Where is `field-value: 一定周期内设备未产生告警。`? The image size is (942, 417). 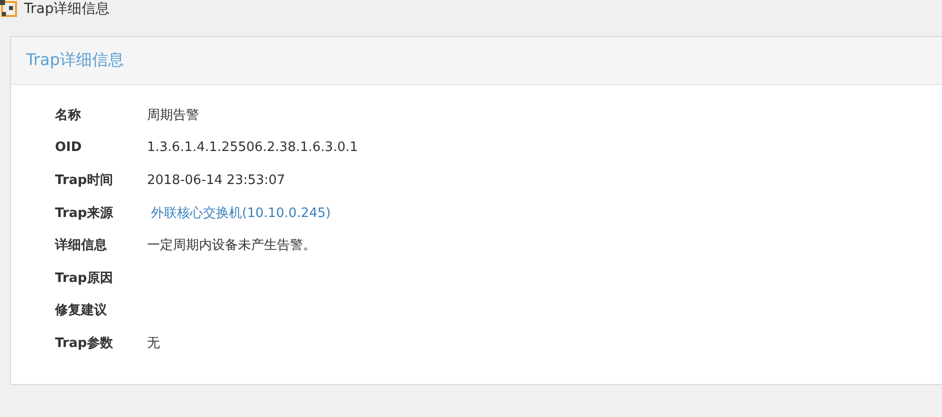 field-value: 一定周期内设备未产生告警。 is located at coordinates (231, 245).